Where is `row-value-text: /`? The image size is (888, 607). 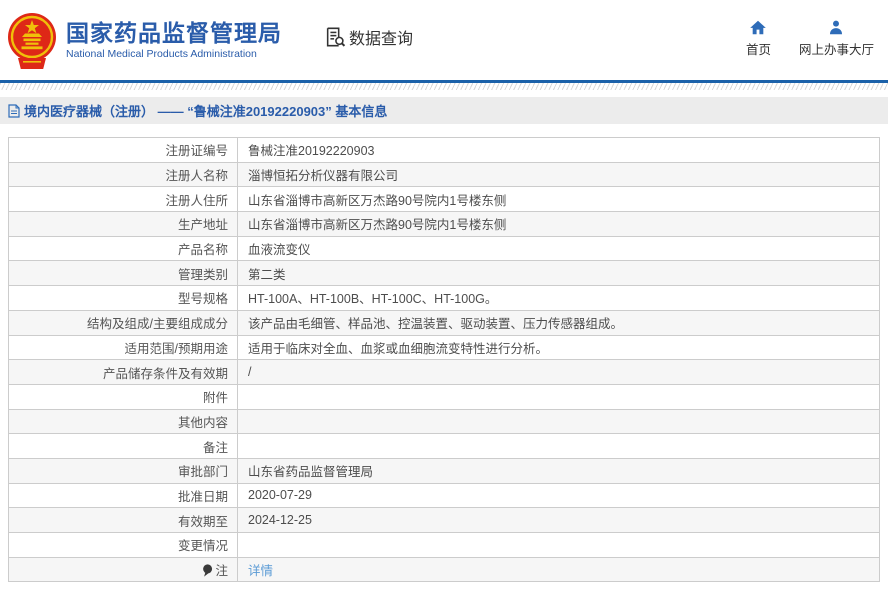 row-value-text: / is located at coordinates (250, 372).